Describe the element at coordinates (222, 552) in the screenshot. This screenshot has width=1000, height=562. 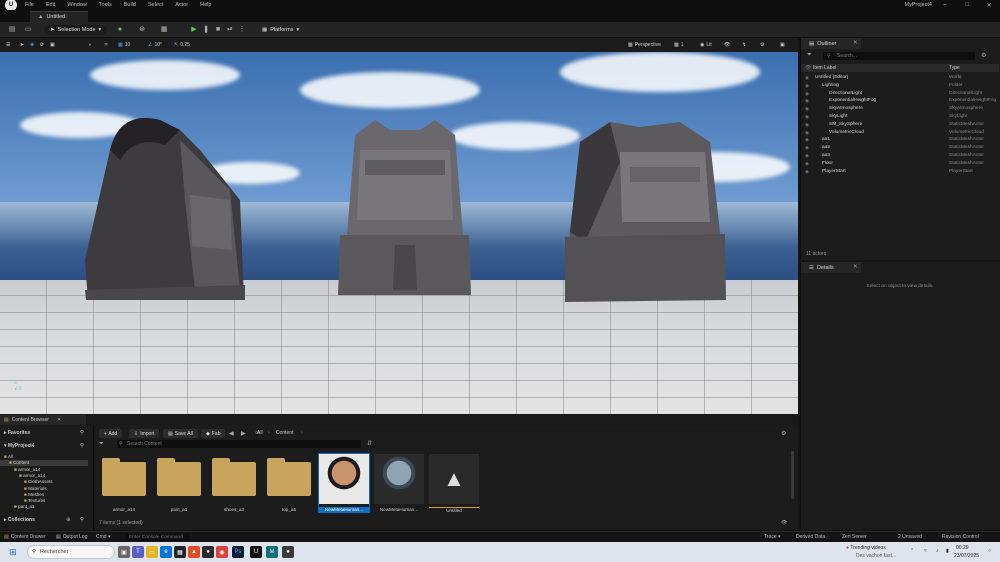
I see `chrome-icon: ◉` at that location.